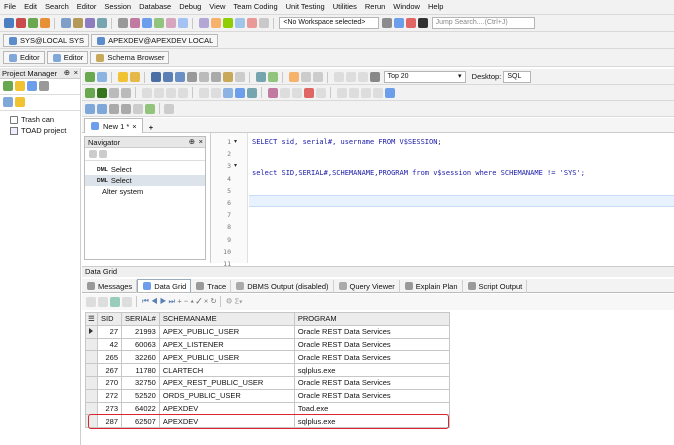 This screenshot has width=674, height=445. Describe the element at coordinates (30, 7) in the screenshot. I see `menu-edit: Edit` at that location.